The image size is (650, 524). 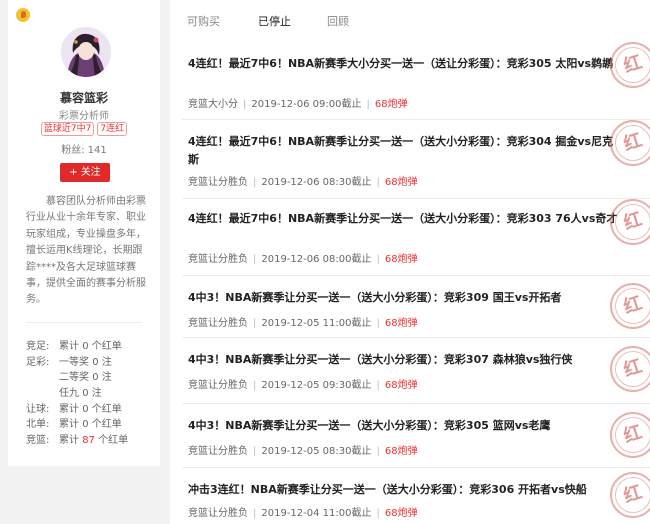 I want to click on item-datetime: 2019-12-06 08:00截止, so click(x=316, y=259).